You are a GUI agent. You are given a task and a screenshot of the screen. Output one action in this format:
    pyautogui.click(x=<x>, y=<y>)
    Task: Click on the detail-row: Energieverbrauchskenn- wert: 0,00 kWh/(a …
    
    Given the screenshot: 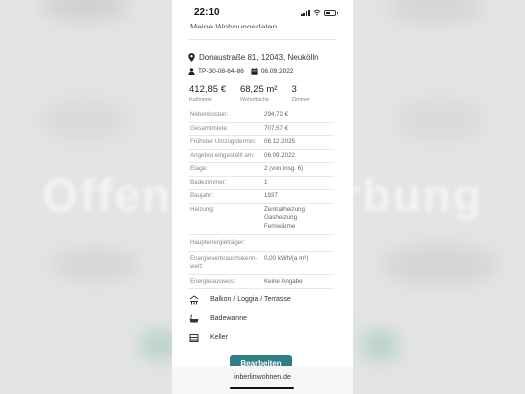 What is the action you would take?
    pyautogui.click(x=261, y=263)
    